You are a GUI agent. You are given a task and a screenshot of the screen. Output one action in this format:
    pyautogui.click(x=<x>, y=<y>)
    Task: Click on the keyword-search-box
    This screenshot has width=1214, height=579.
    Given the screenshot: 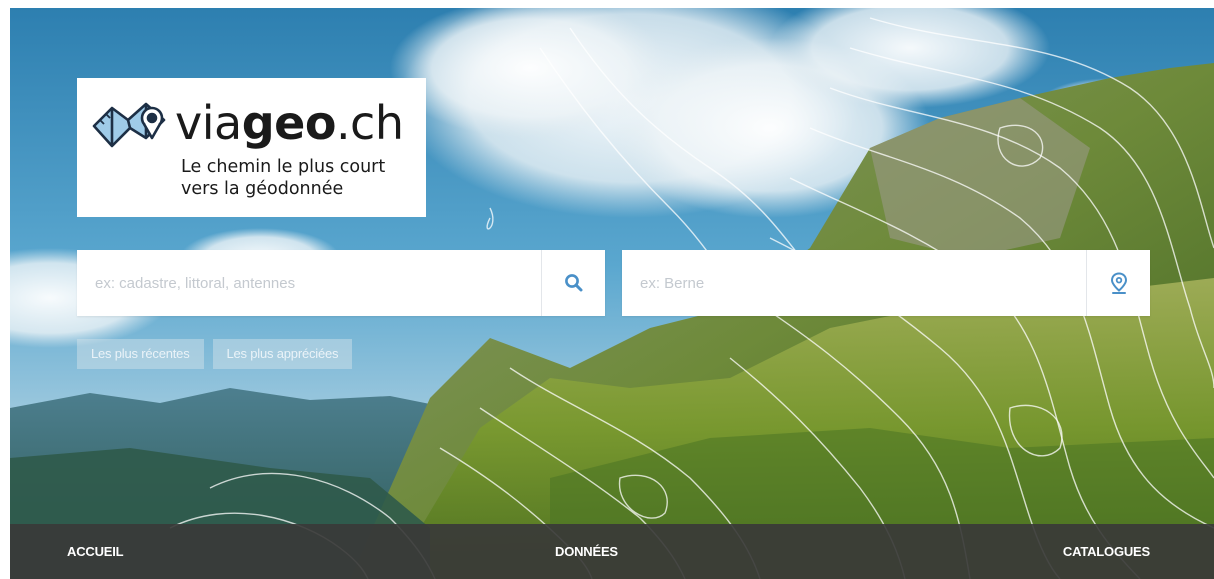 What is the action you would take?
    pyautogui.click(x=341, y=283)
    